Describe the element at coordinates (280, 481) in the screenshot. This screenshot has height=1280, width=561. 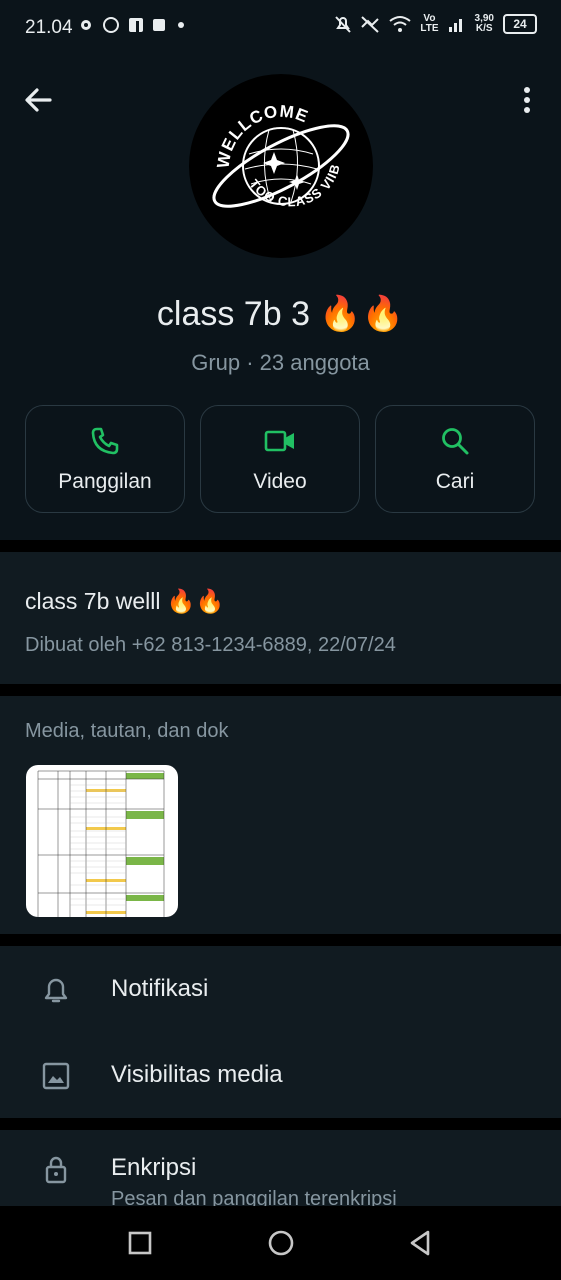
I see `video-button-label: Video` at that location.